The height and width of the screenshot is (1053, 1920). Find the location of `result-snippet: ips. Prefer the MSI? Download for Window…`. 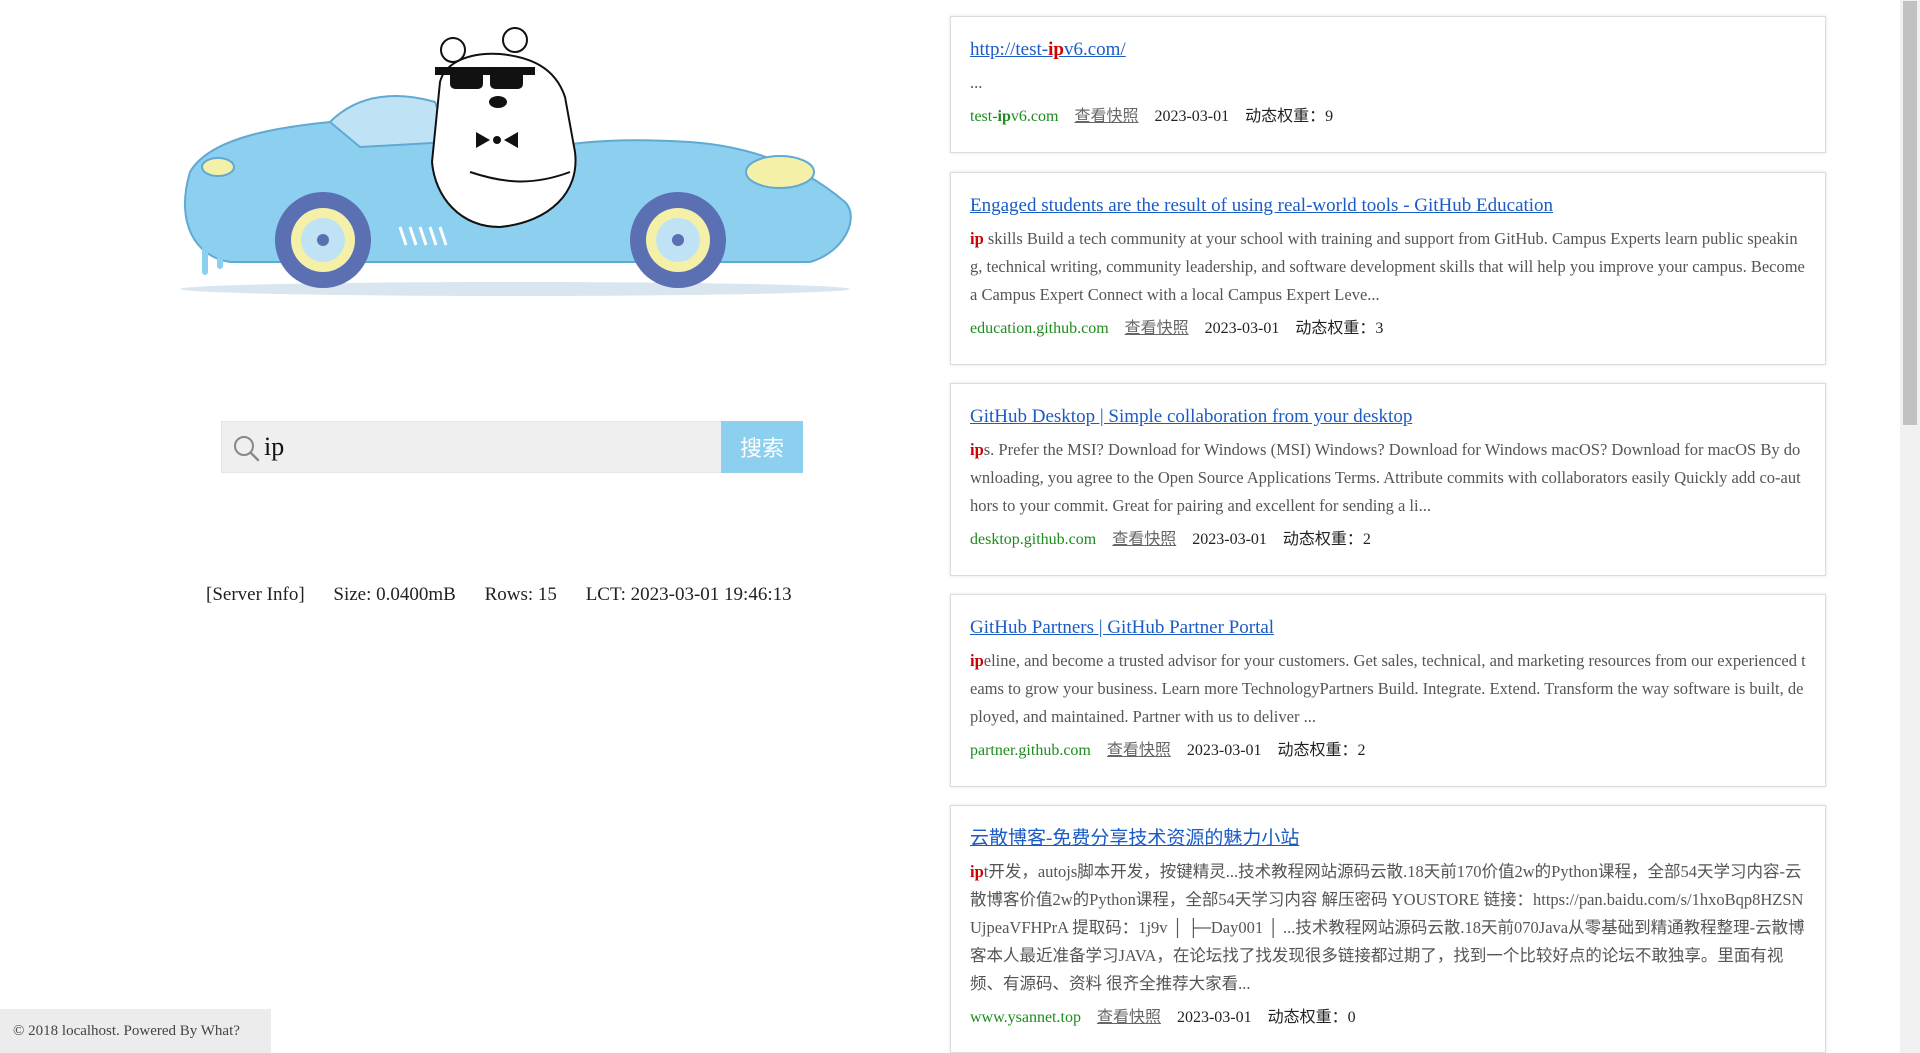

result-snippet: ips. Prefer the MSI? Download for Window… is located at coordinates (1385, 477).